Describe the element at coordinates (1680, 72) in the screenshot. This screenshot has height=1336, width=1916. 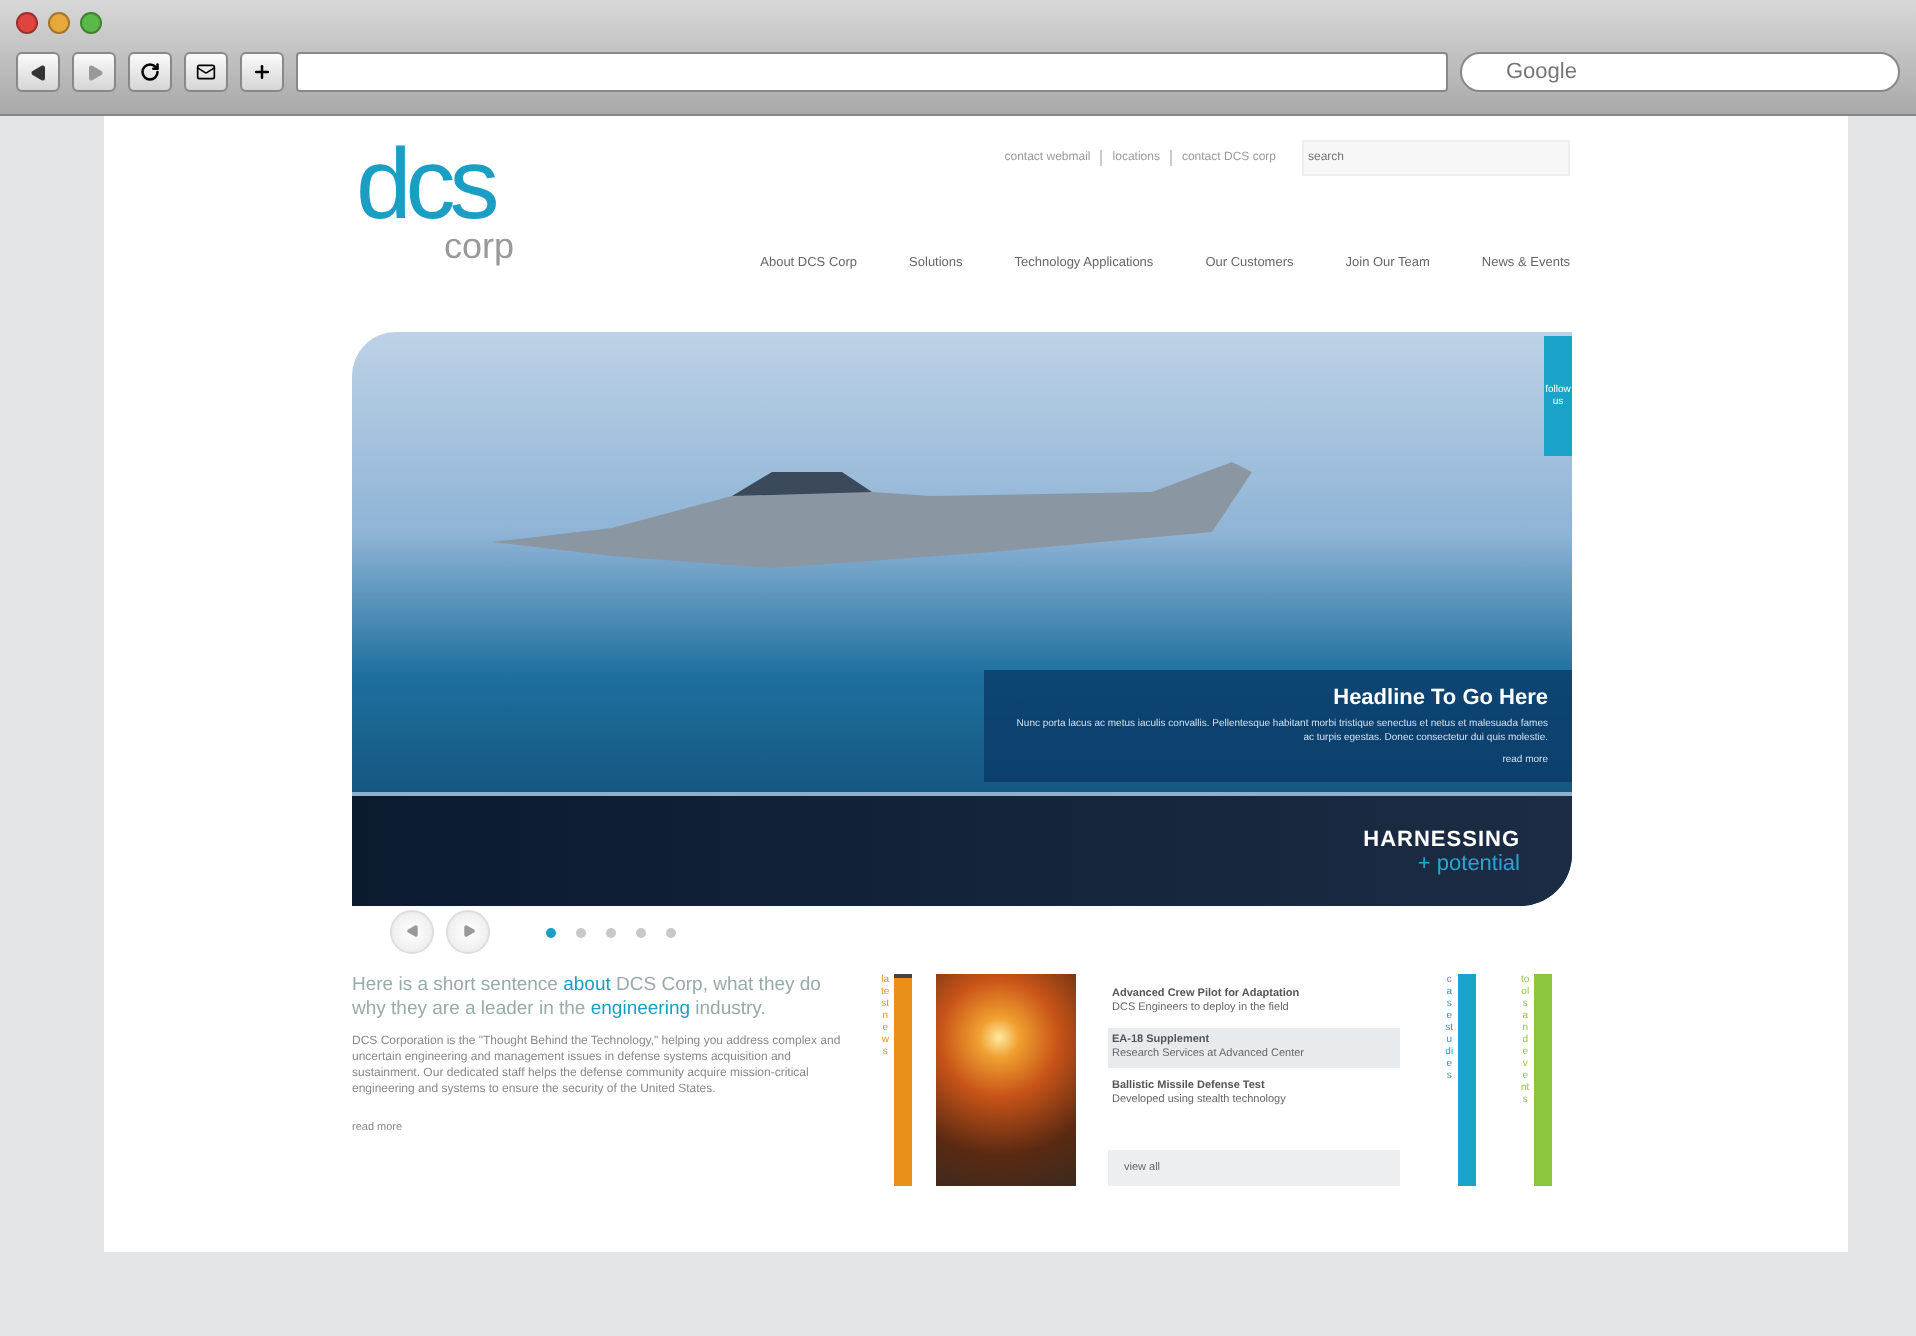
I see `browser-search-field: Google` at that location.